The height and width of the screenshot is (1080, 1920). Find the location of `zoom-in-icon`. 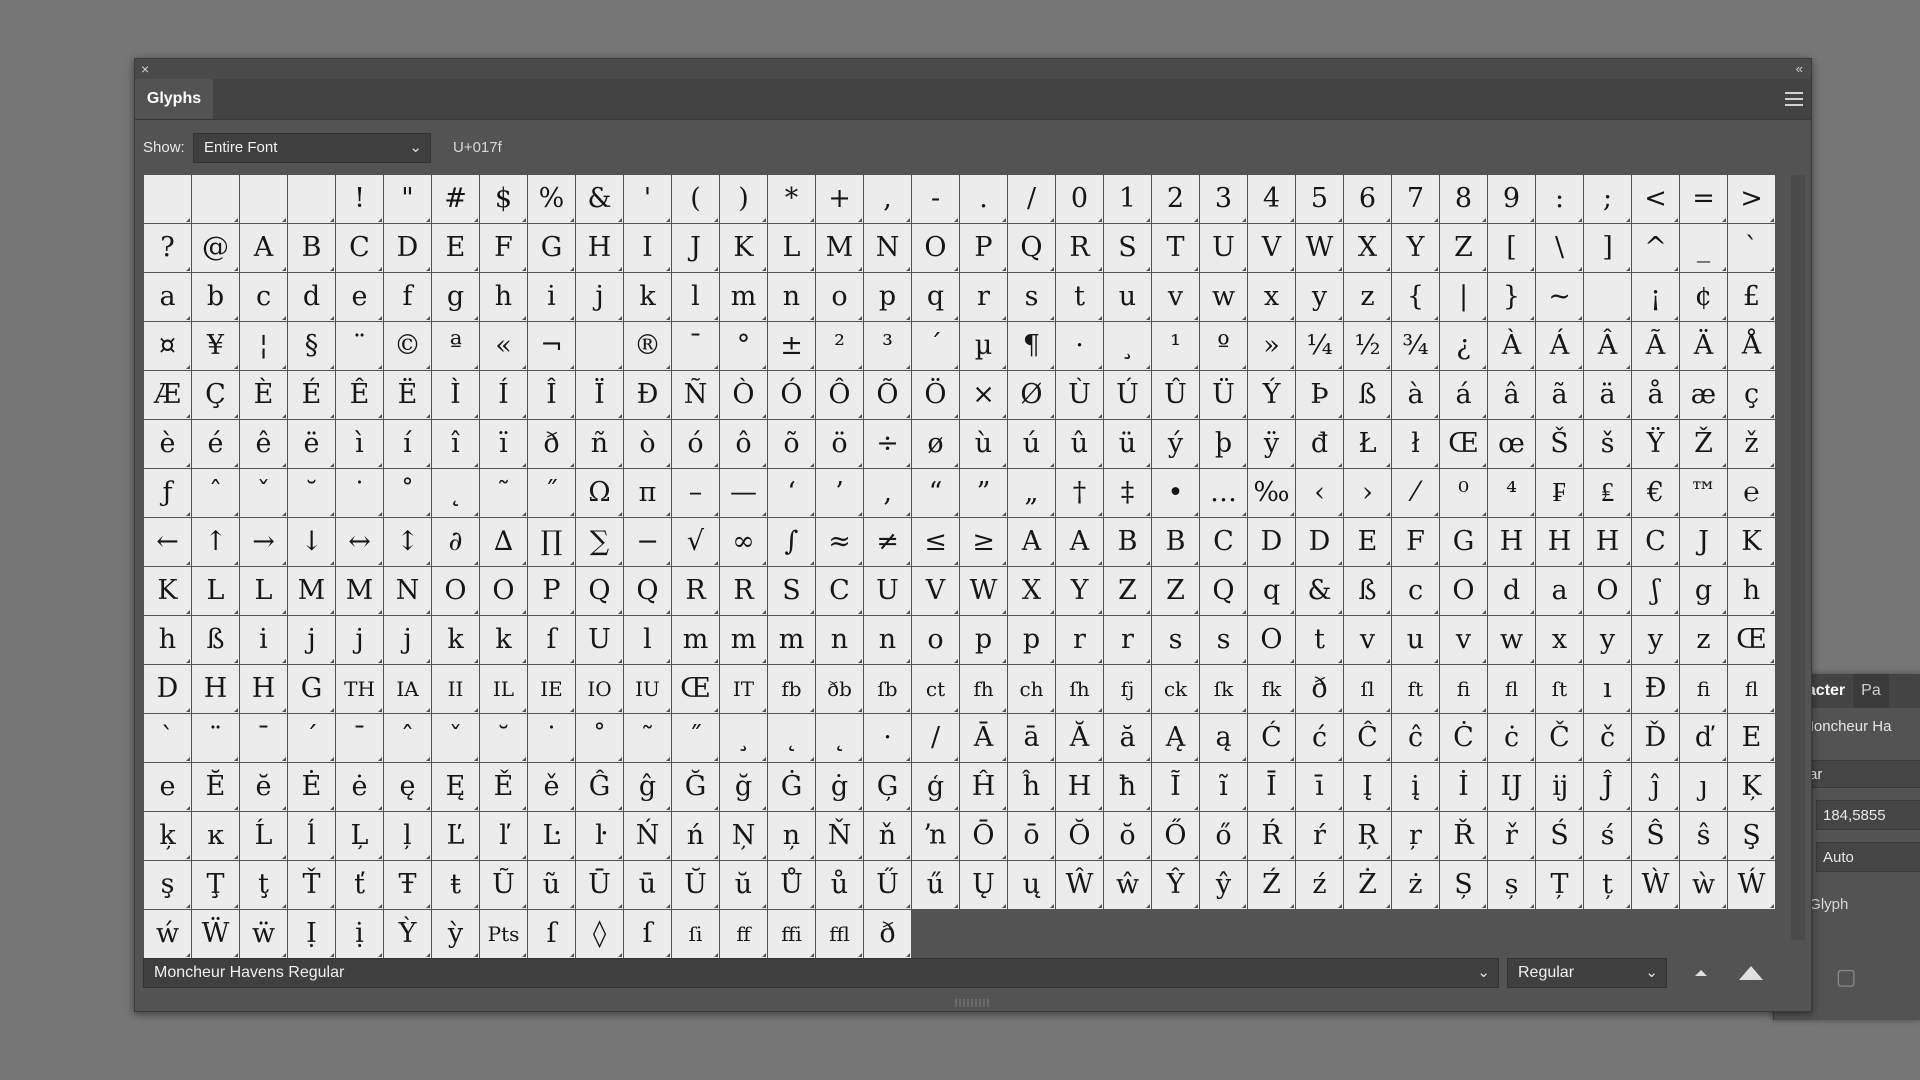

zoom-in-icon is located at coordinates (1751, 972).